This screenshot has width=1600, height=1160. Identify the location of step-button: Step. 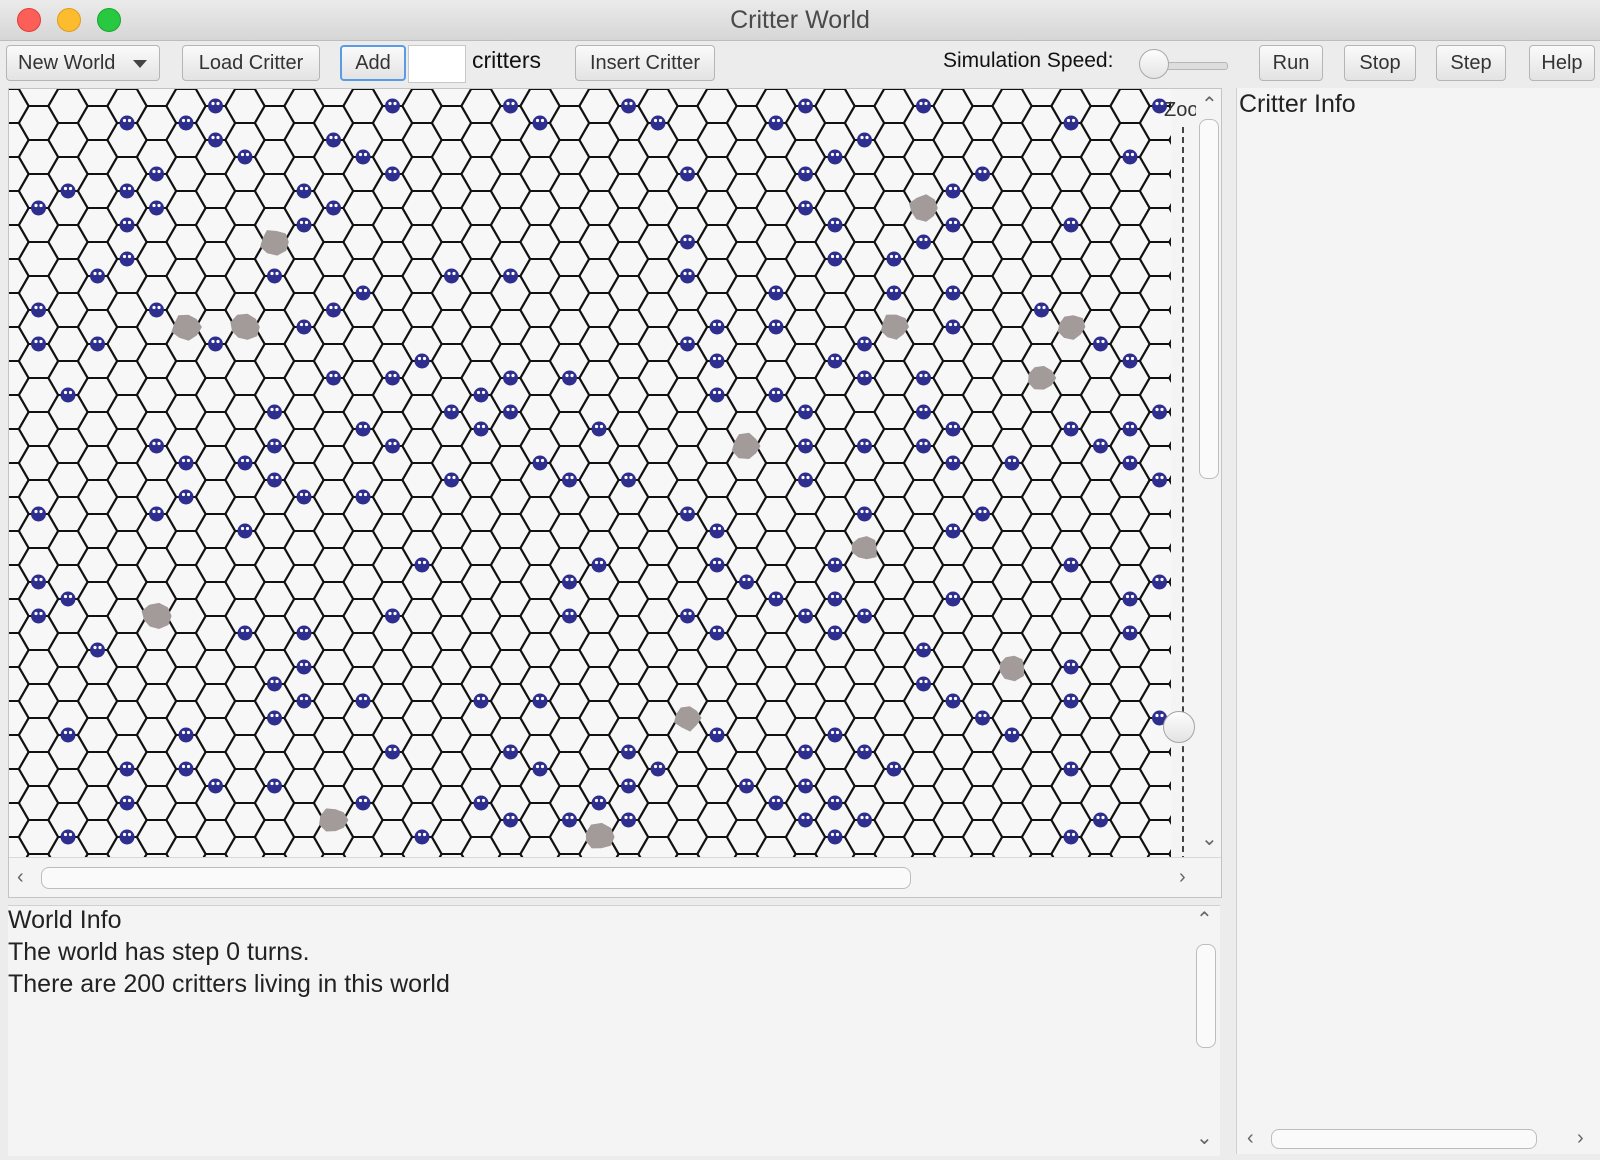
(1471, 63).